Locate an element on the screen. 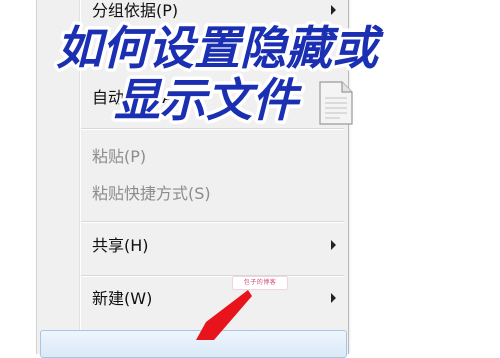 This screenshot has width=500, height=358. menu-item-group-by: 分组依据(P) is located at coordinates (192, 13).